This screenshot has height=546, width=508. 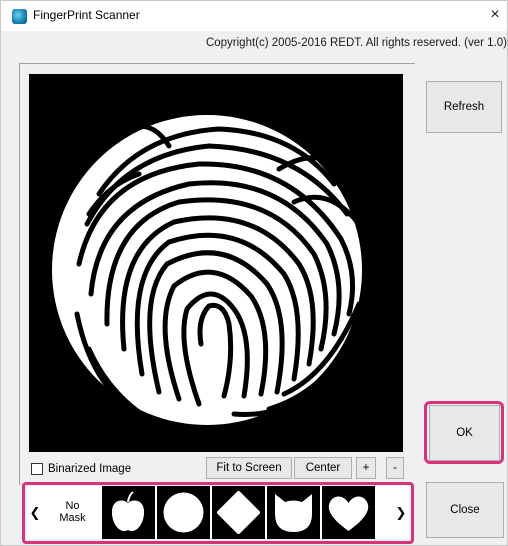 What do you see at coordinates (72, 518) in the screenshot?
I see `no-mask-label-line2: Mask` at bounding box center [72, 518].